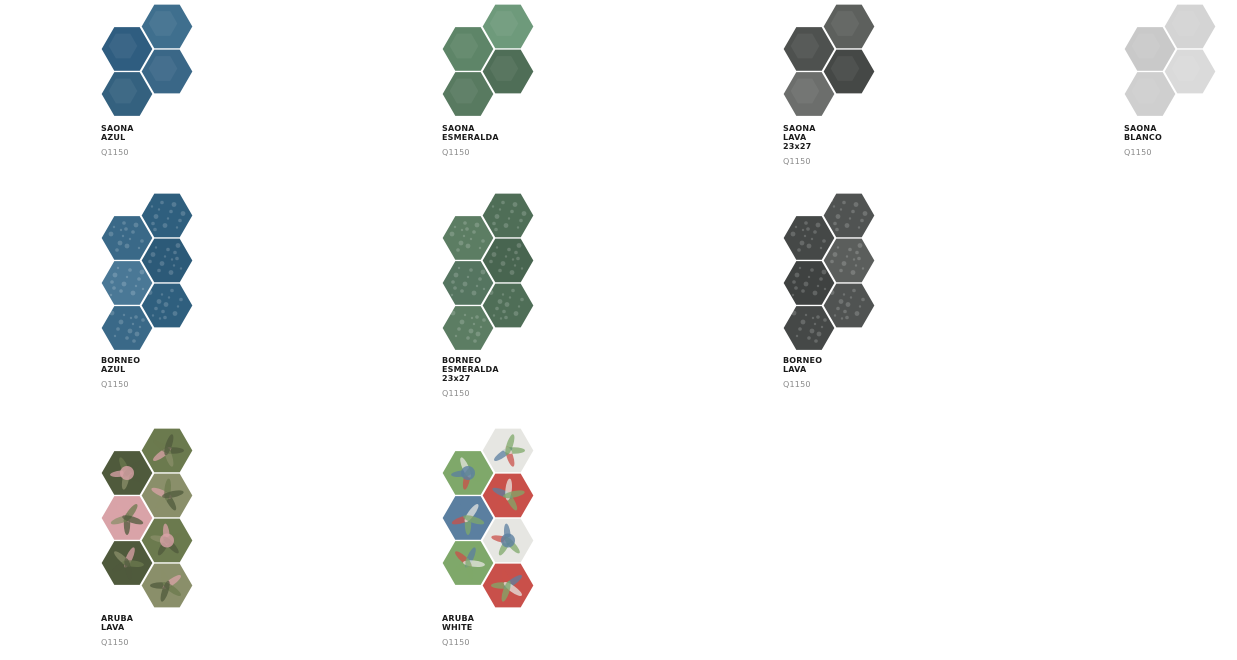 The height and width of the screenshot is (660, 1237). I want to click on product-card-saona-azul: SAONA AZUL Q1150, so click(156, 80).